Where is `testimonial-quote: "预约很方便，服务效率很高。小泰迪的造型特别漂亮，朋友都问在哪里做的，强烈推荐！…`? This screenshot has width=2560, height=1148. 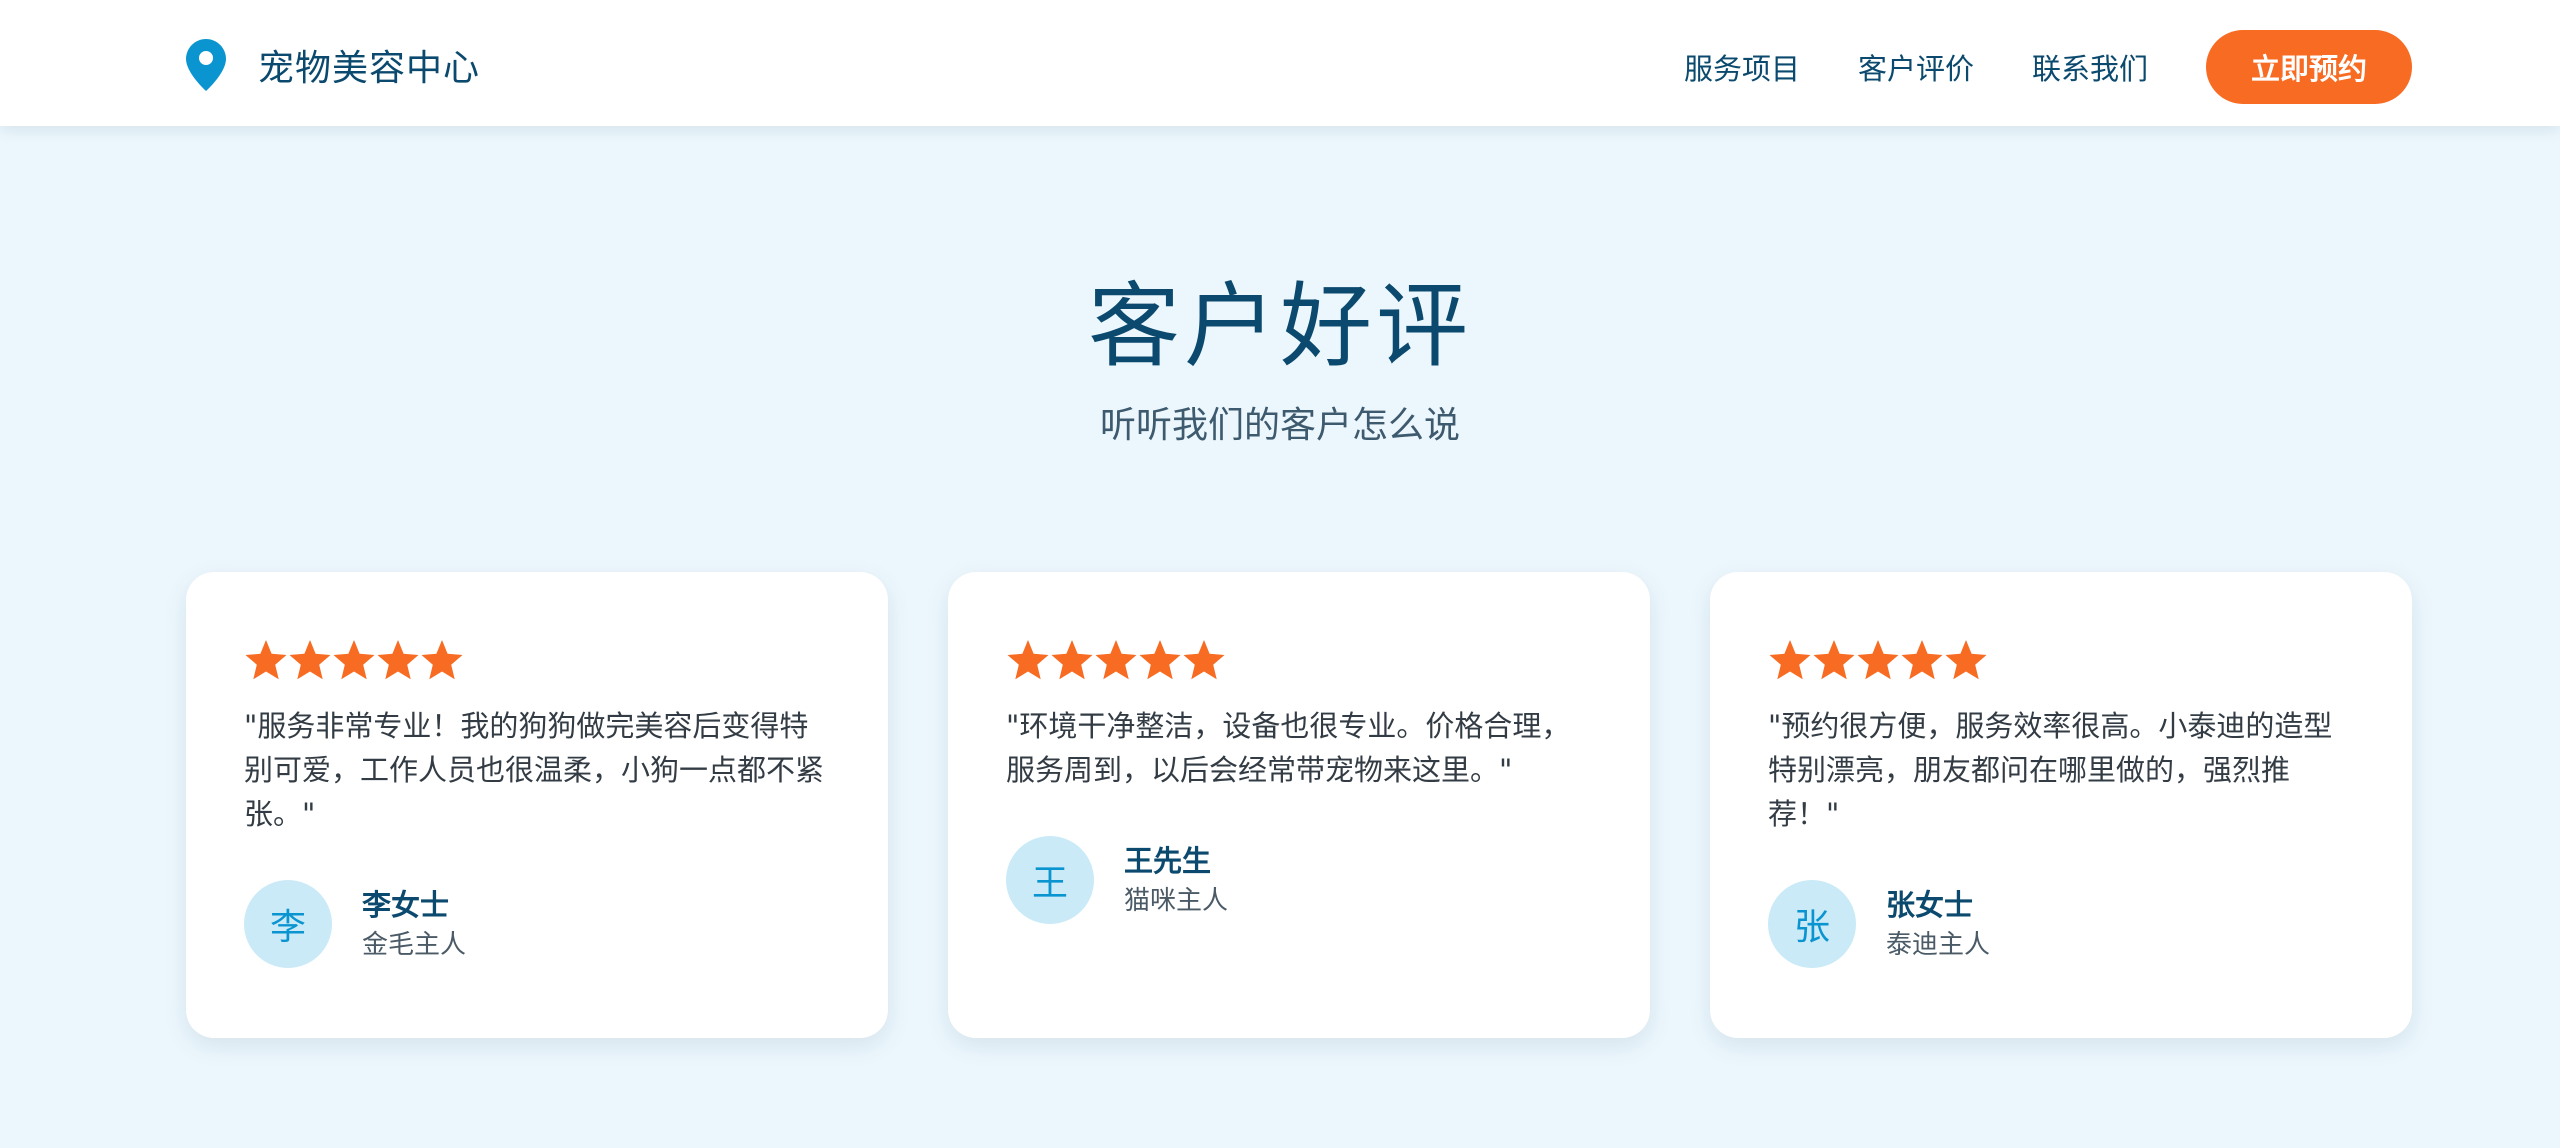
testimonial-quote: "预约很方便，服务效率很高。小泰迪的造型特别漂亮，朋友都问在哪里做的，强烈推荐！… is located at coordinates (2050, 770).